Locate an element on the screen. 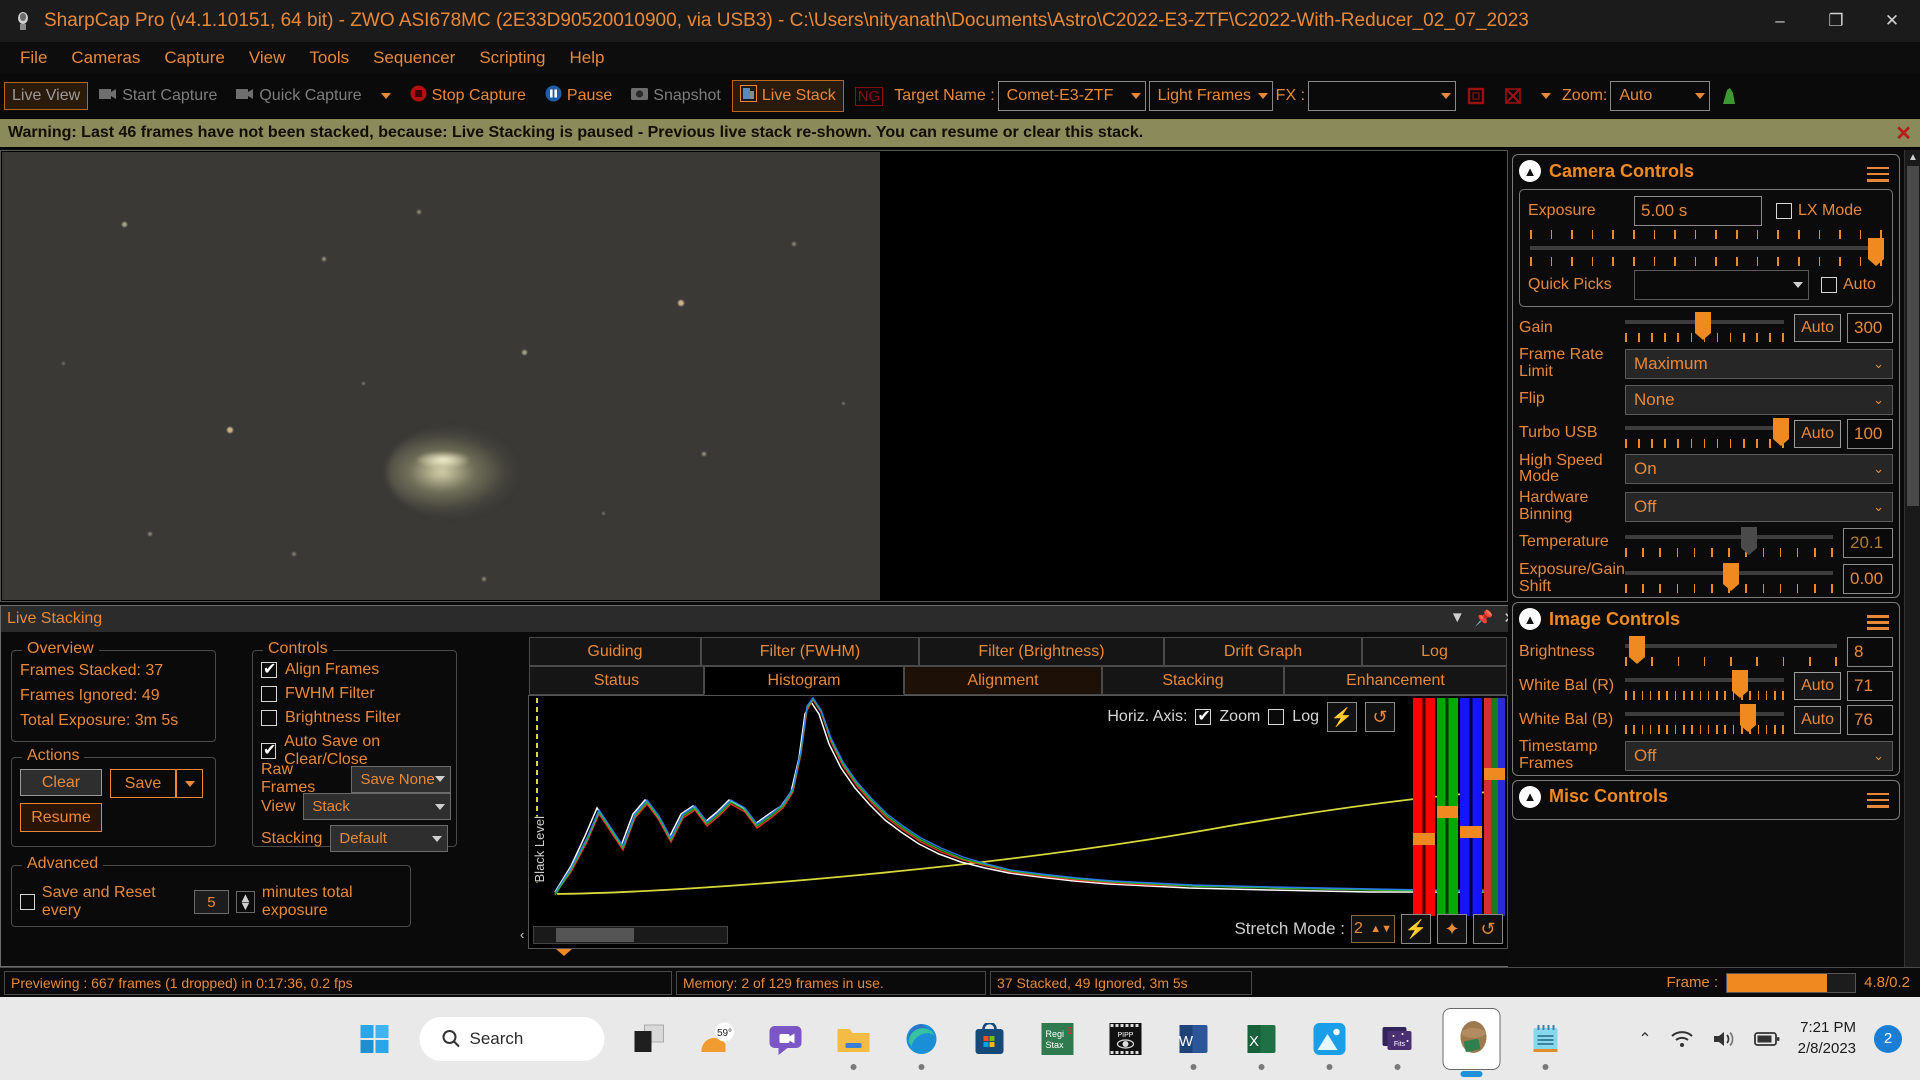 This screenshot has height=1080, width=1920. blue-channel-bar is located at coordinates (1471, 807).